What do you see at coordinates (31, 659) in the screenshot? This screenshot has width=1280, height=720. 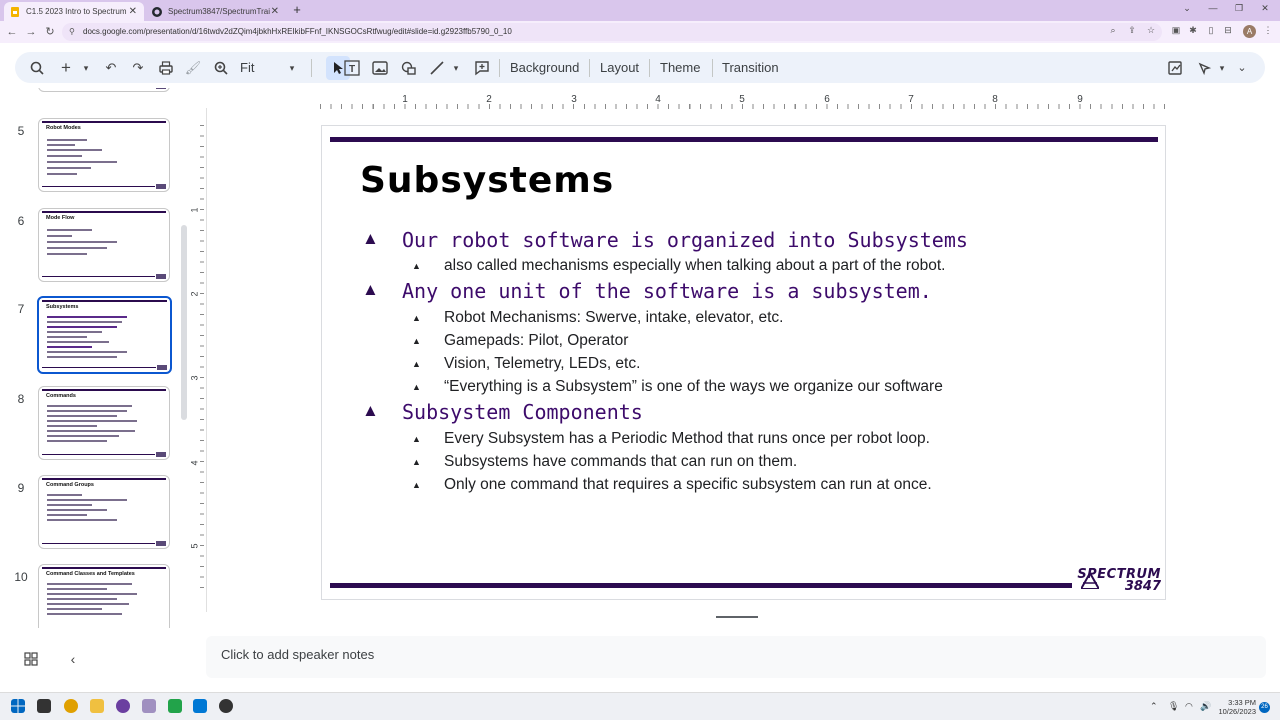 I see `grid-view-icon` at bounding box center [31, 659].